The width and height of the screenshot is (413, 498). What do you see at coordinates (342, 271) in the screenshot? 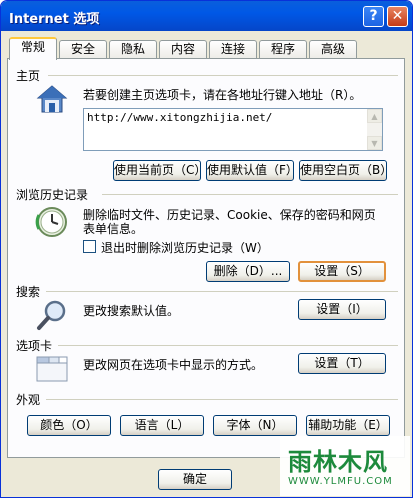
I see `history-settings-button: 设置（S）` at bounding box center [342, 271].